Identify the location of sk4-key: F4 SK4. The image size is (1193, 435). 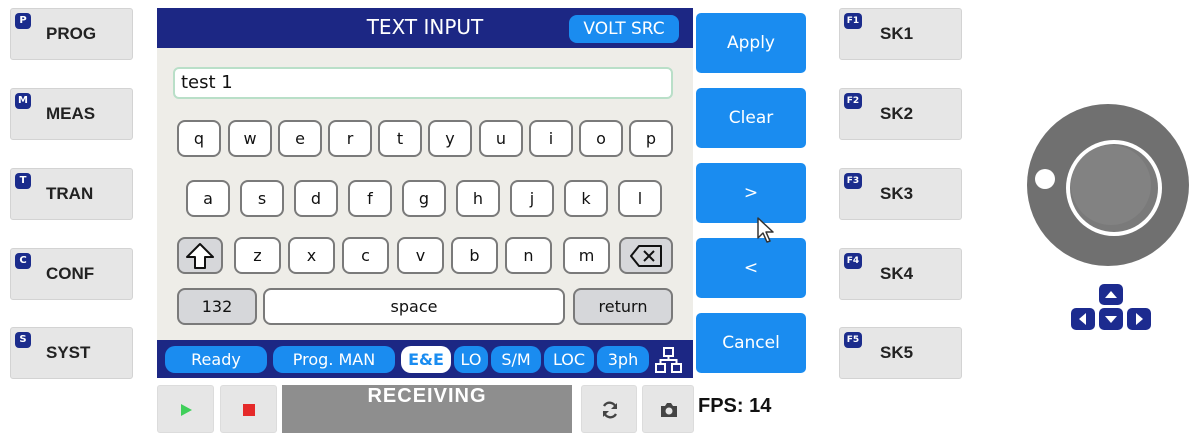
(900, 274).